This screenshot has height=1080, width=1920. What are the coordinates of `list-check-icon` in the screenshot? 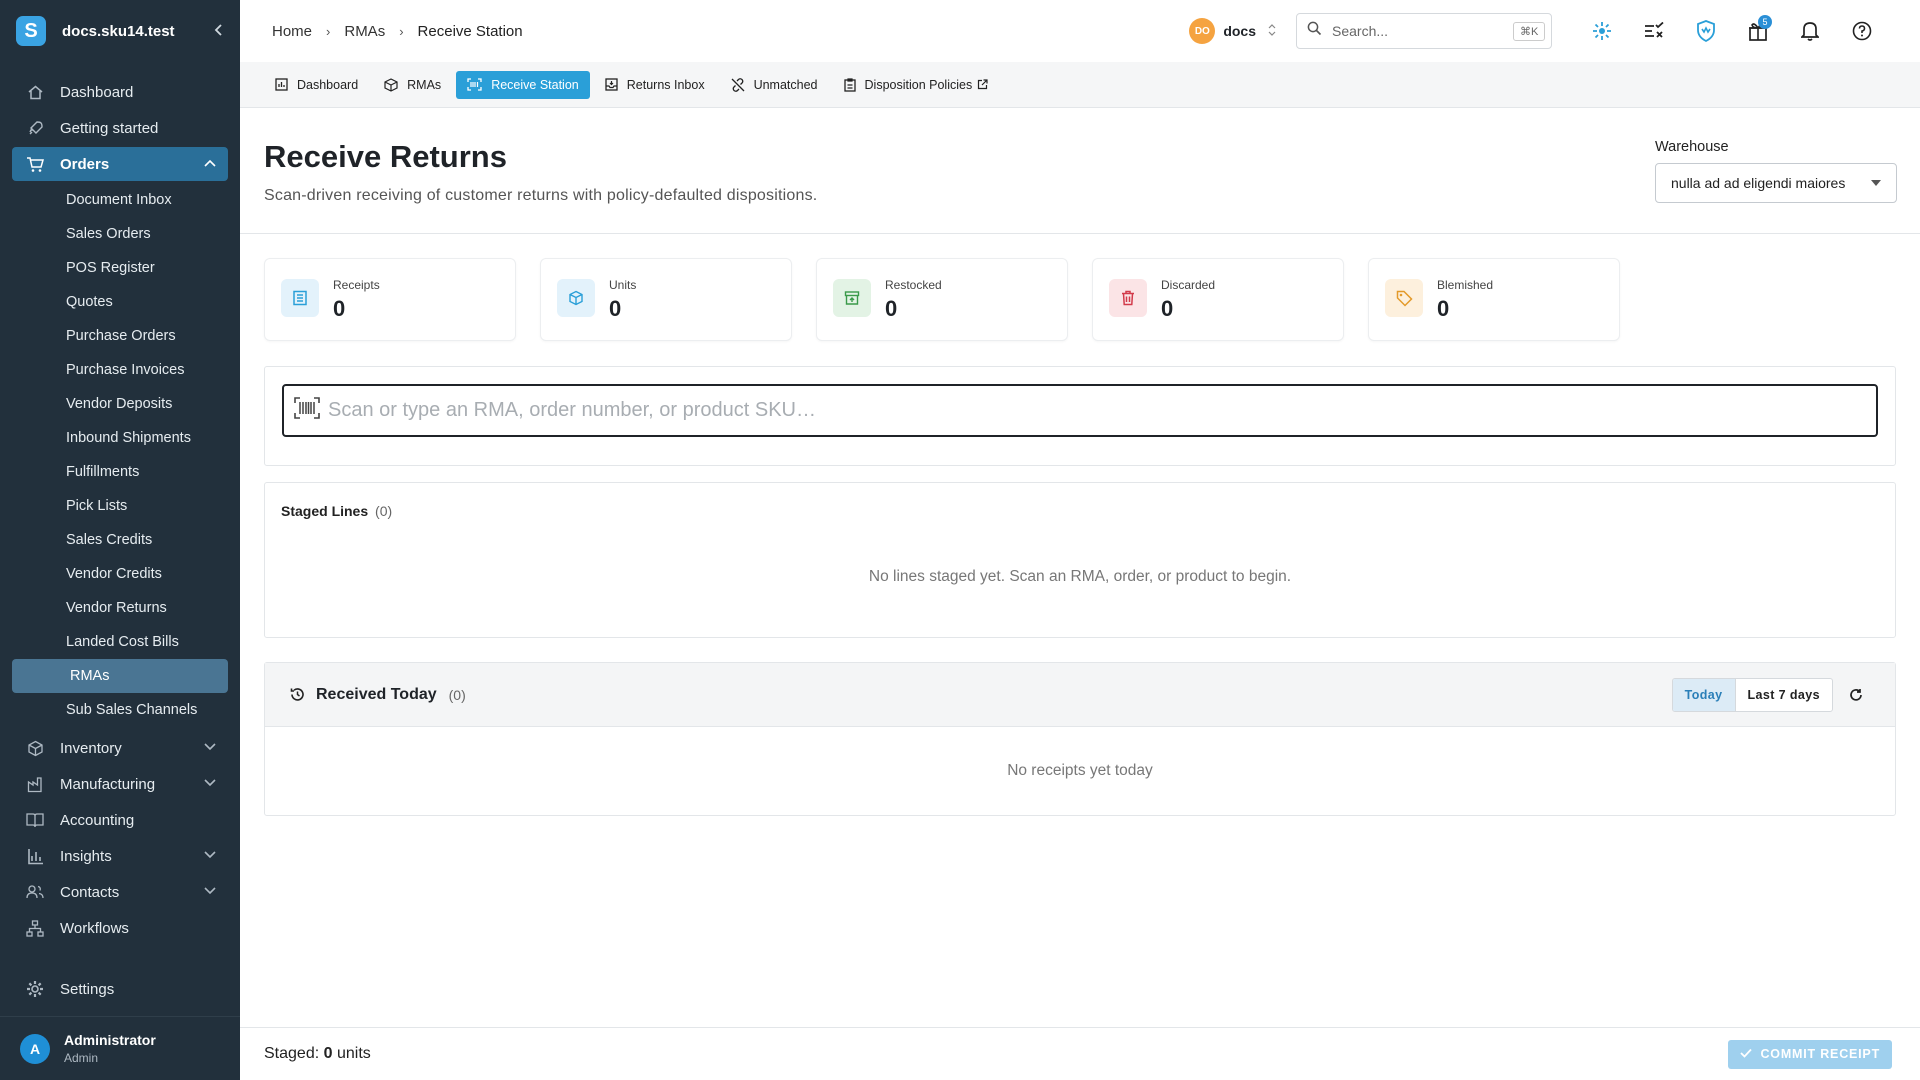 It's located at (1654, 30).